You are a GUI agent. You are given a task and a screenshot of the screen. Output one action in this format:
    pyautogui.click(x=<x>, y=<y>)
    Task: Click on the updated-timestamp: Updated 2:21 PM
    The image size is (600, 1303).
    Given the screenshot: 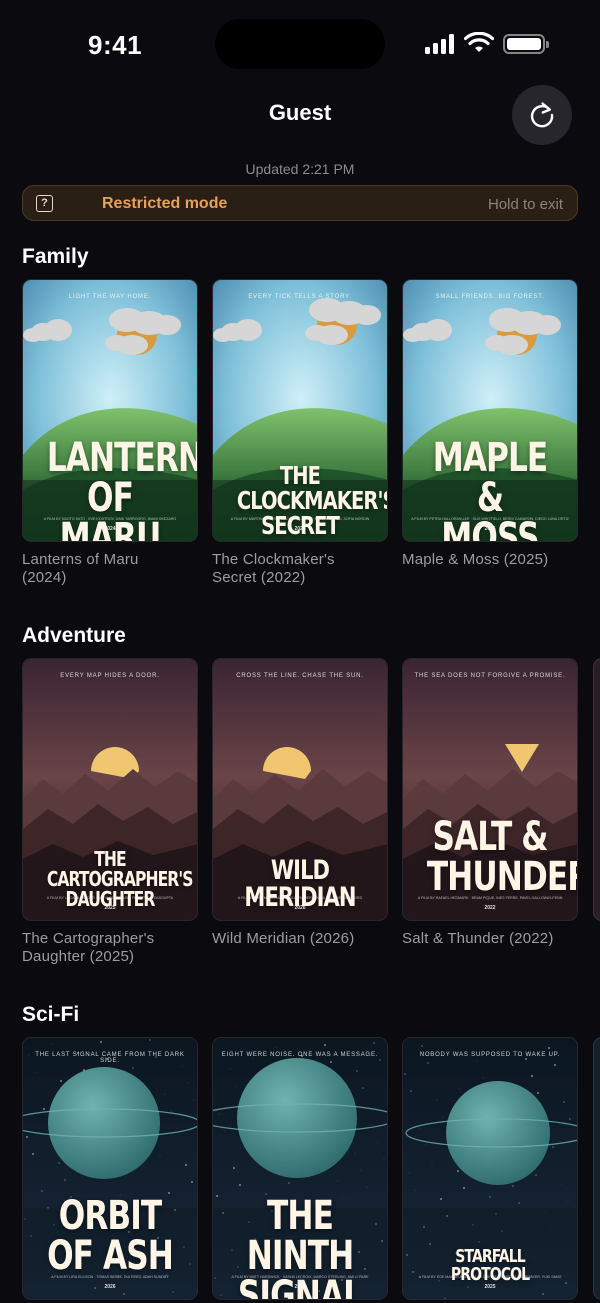 What is the action you would take?
    pyautogui.click(x=300, y=169)
    